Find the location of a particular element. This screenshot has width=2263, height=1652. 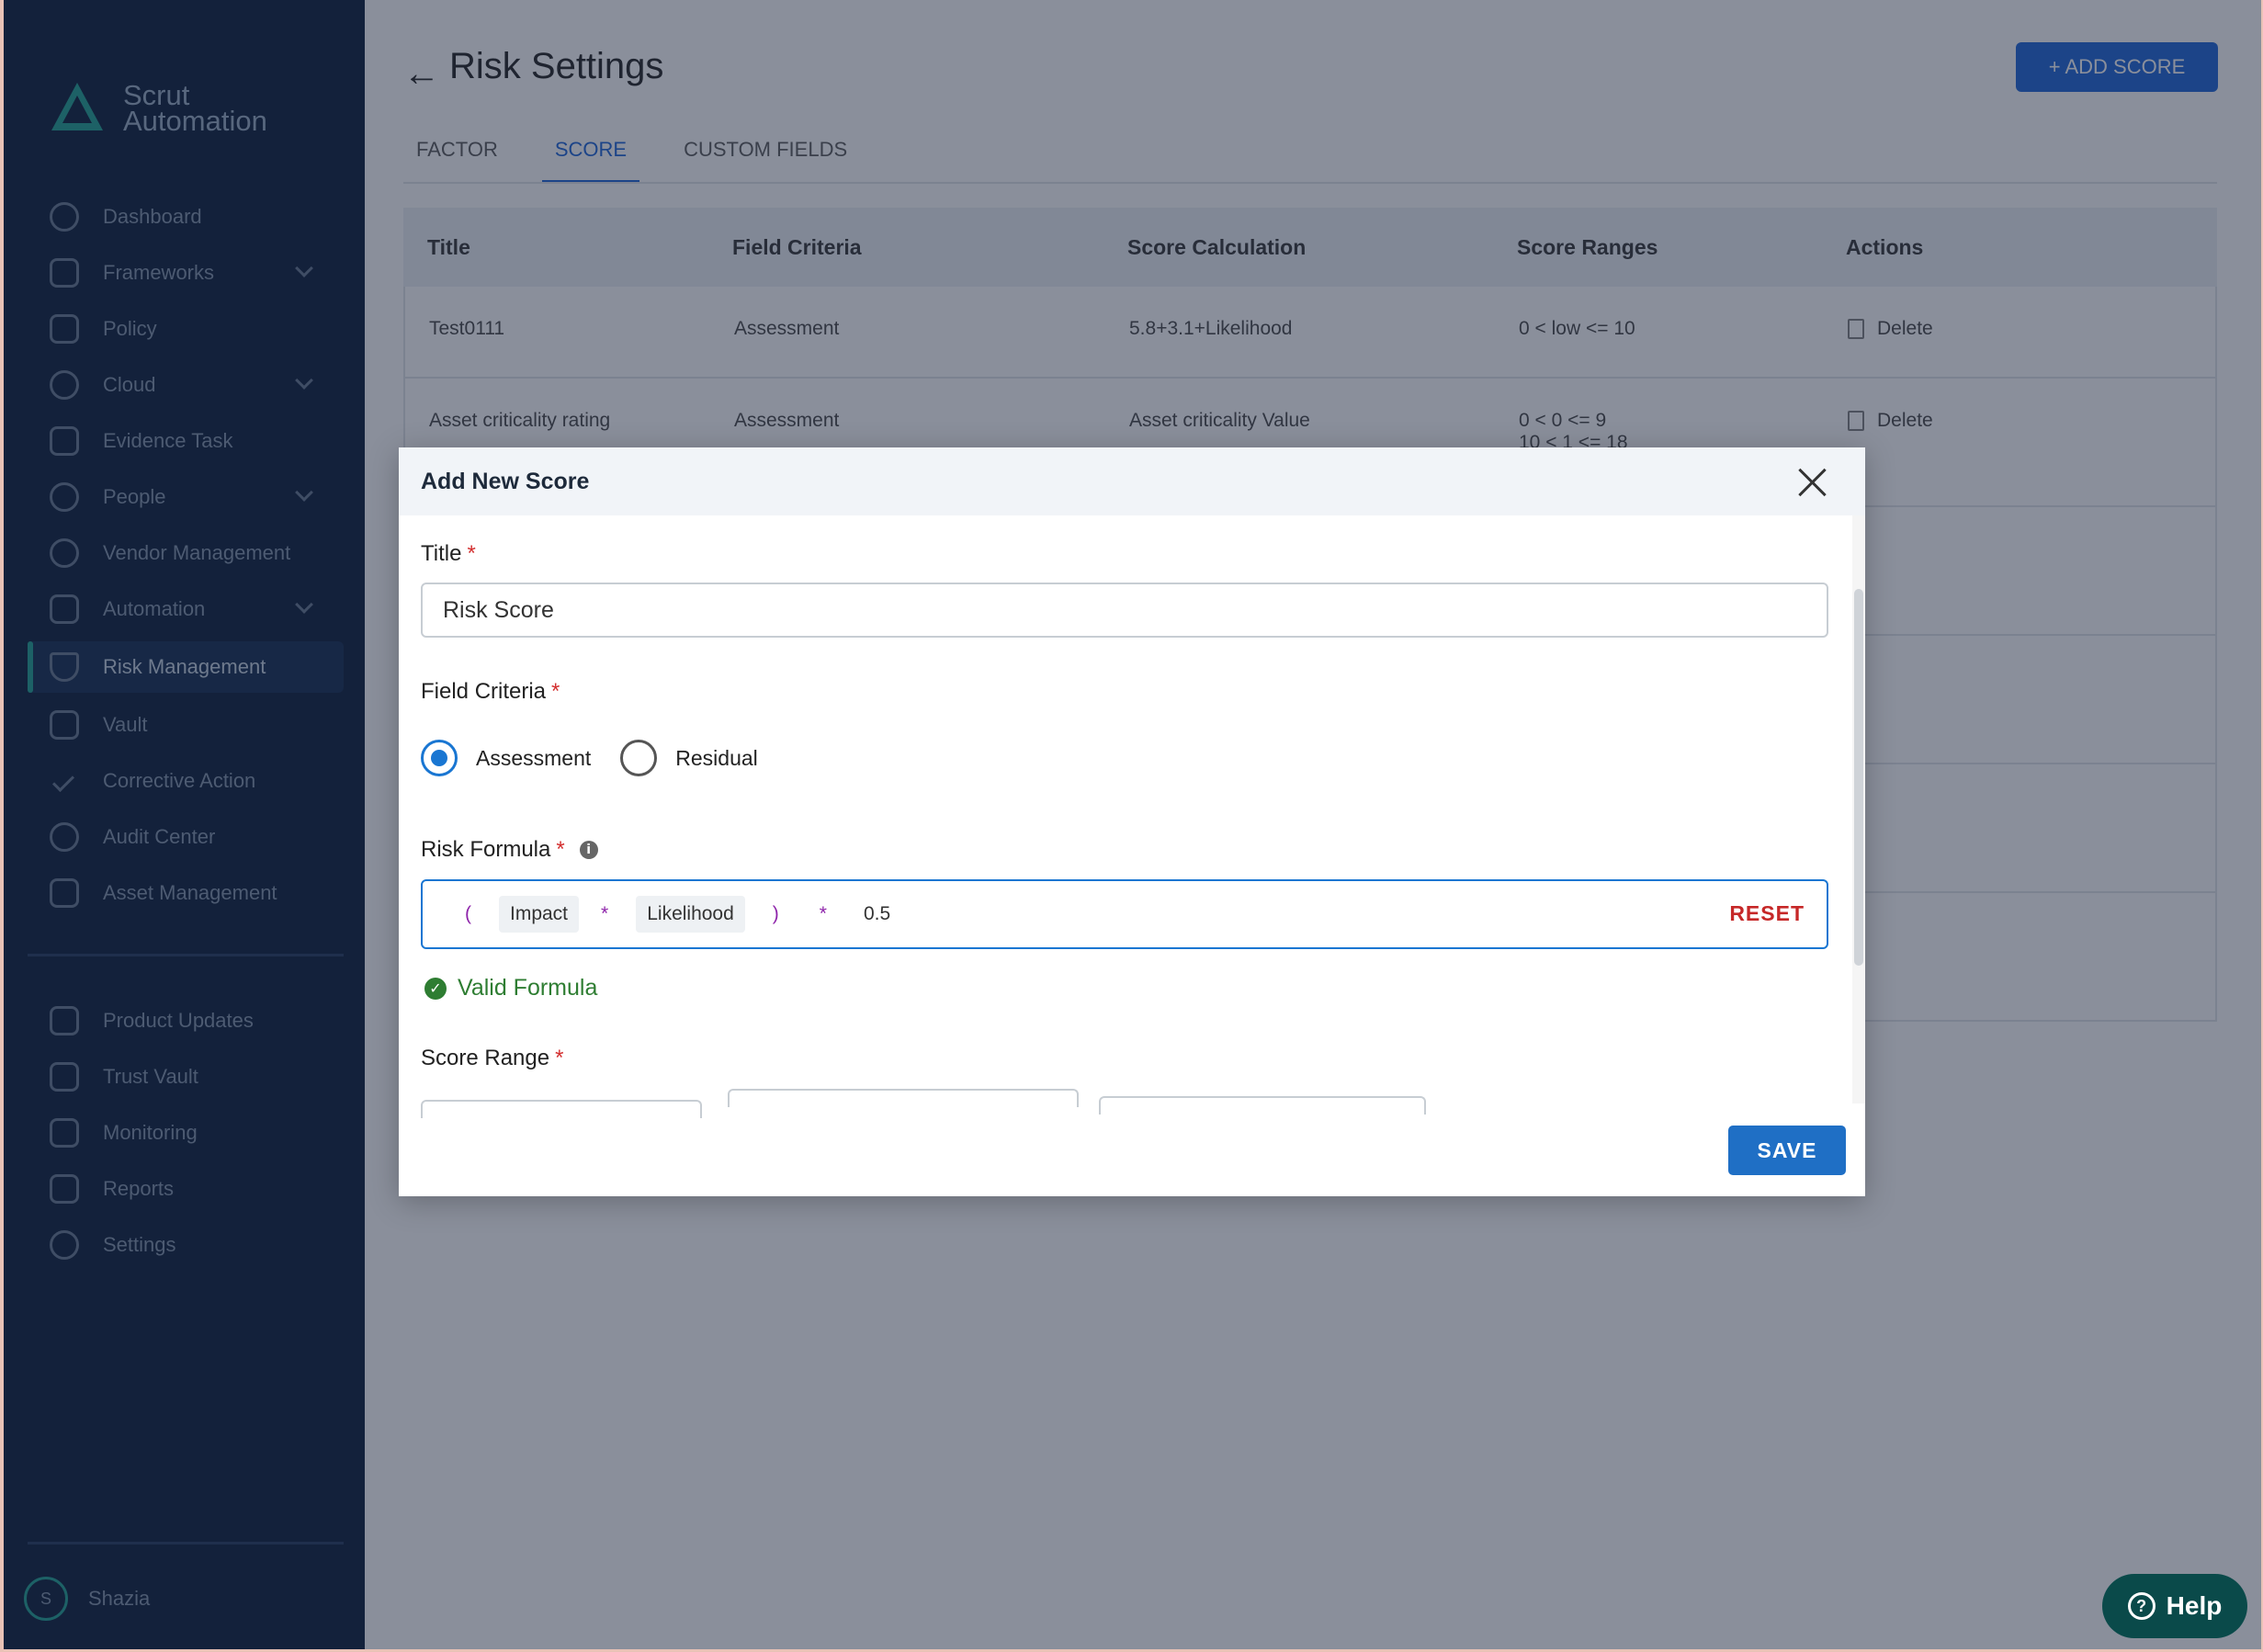

formula-chip-likelihood: Likelihood is located at coordinates (690, 914).